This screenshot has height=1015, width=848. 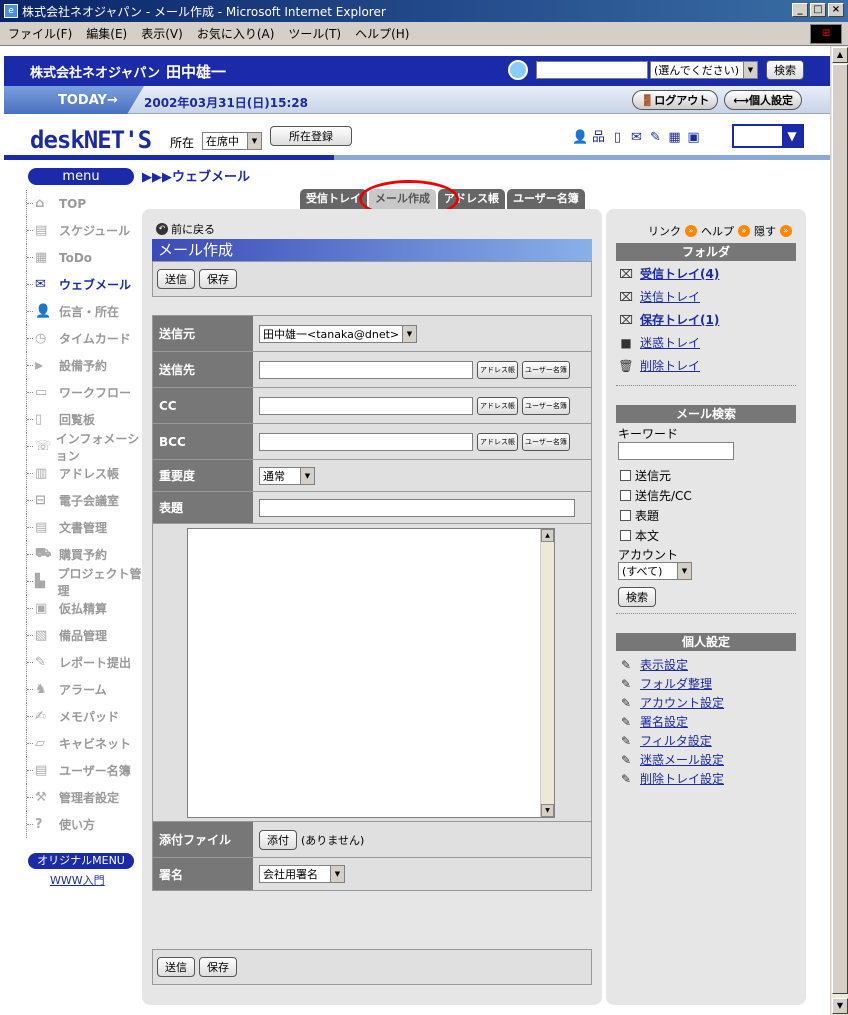 I want to click on bcc-input, so click(x=366, y=441).